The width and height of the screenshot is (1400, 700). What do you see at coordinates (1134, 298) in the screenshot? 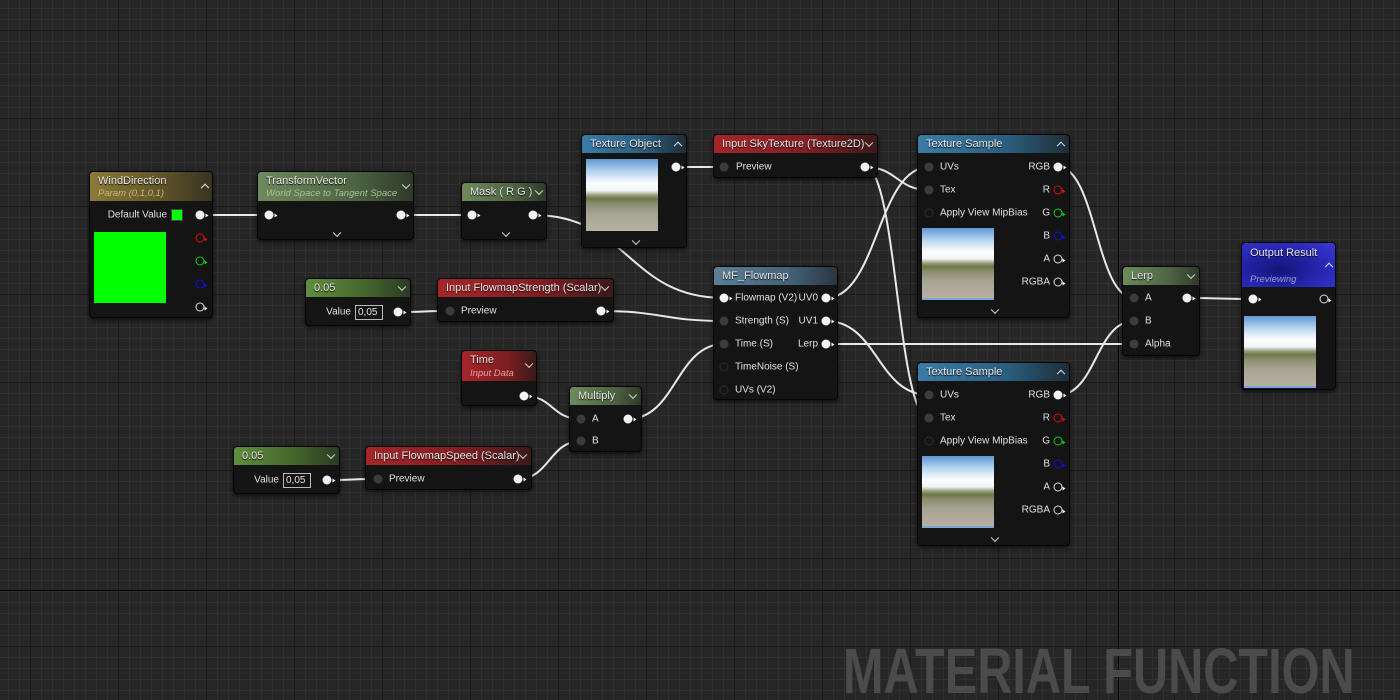
I see `input-pin-a` at bounding box center [1134, 298].